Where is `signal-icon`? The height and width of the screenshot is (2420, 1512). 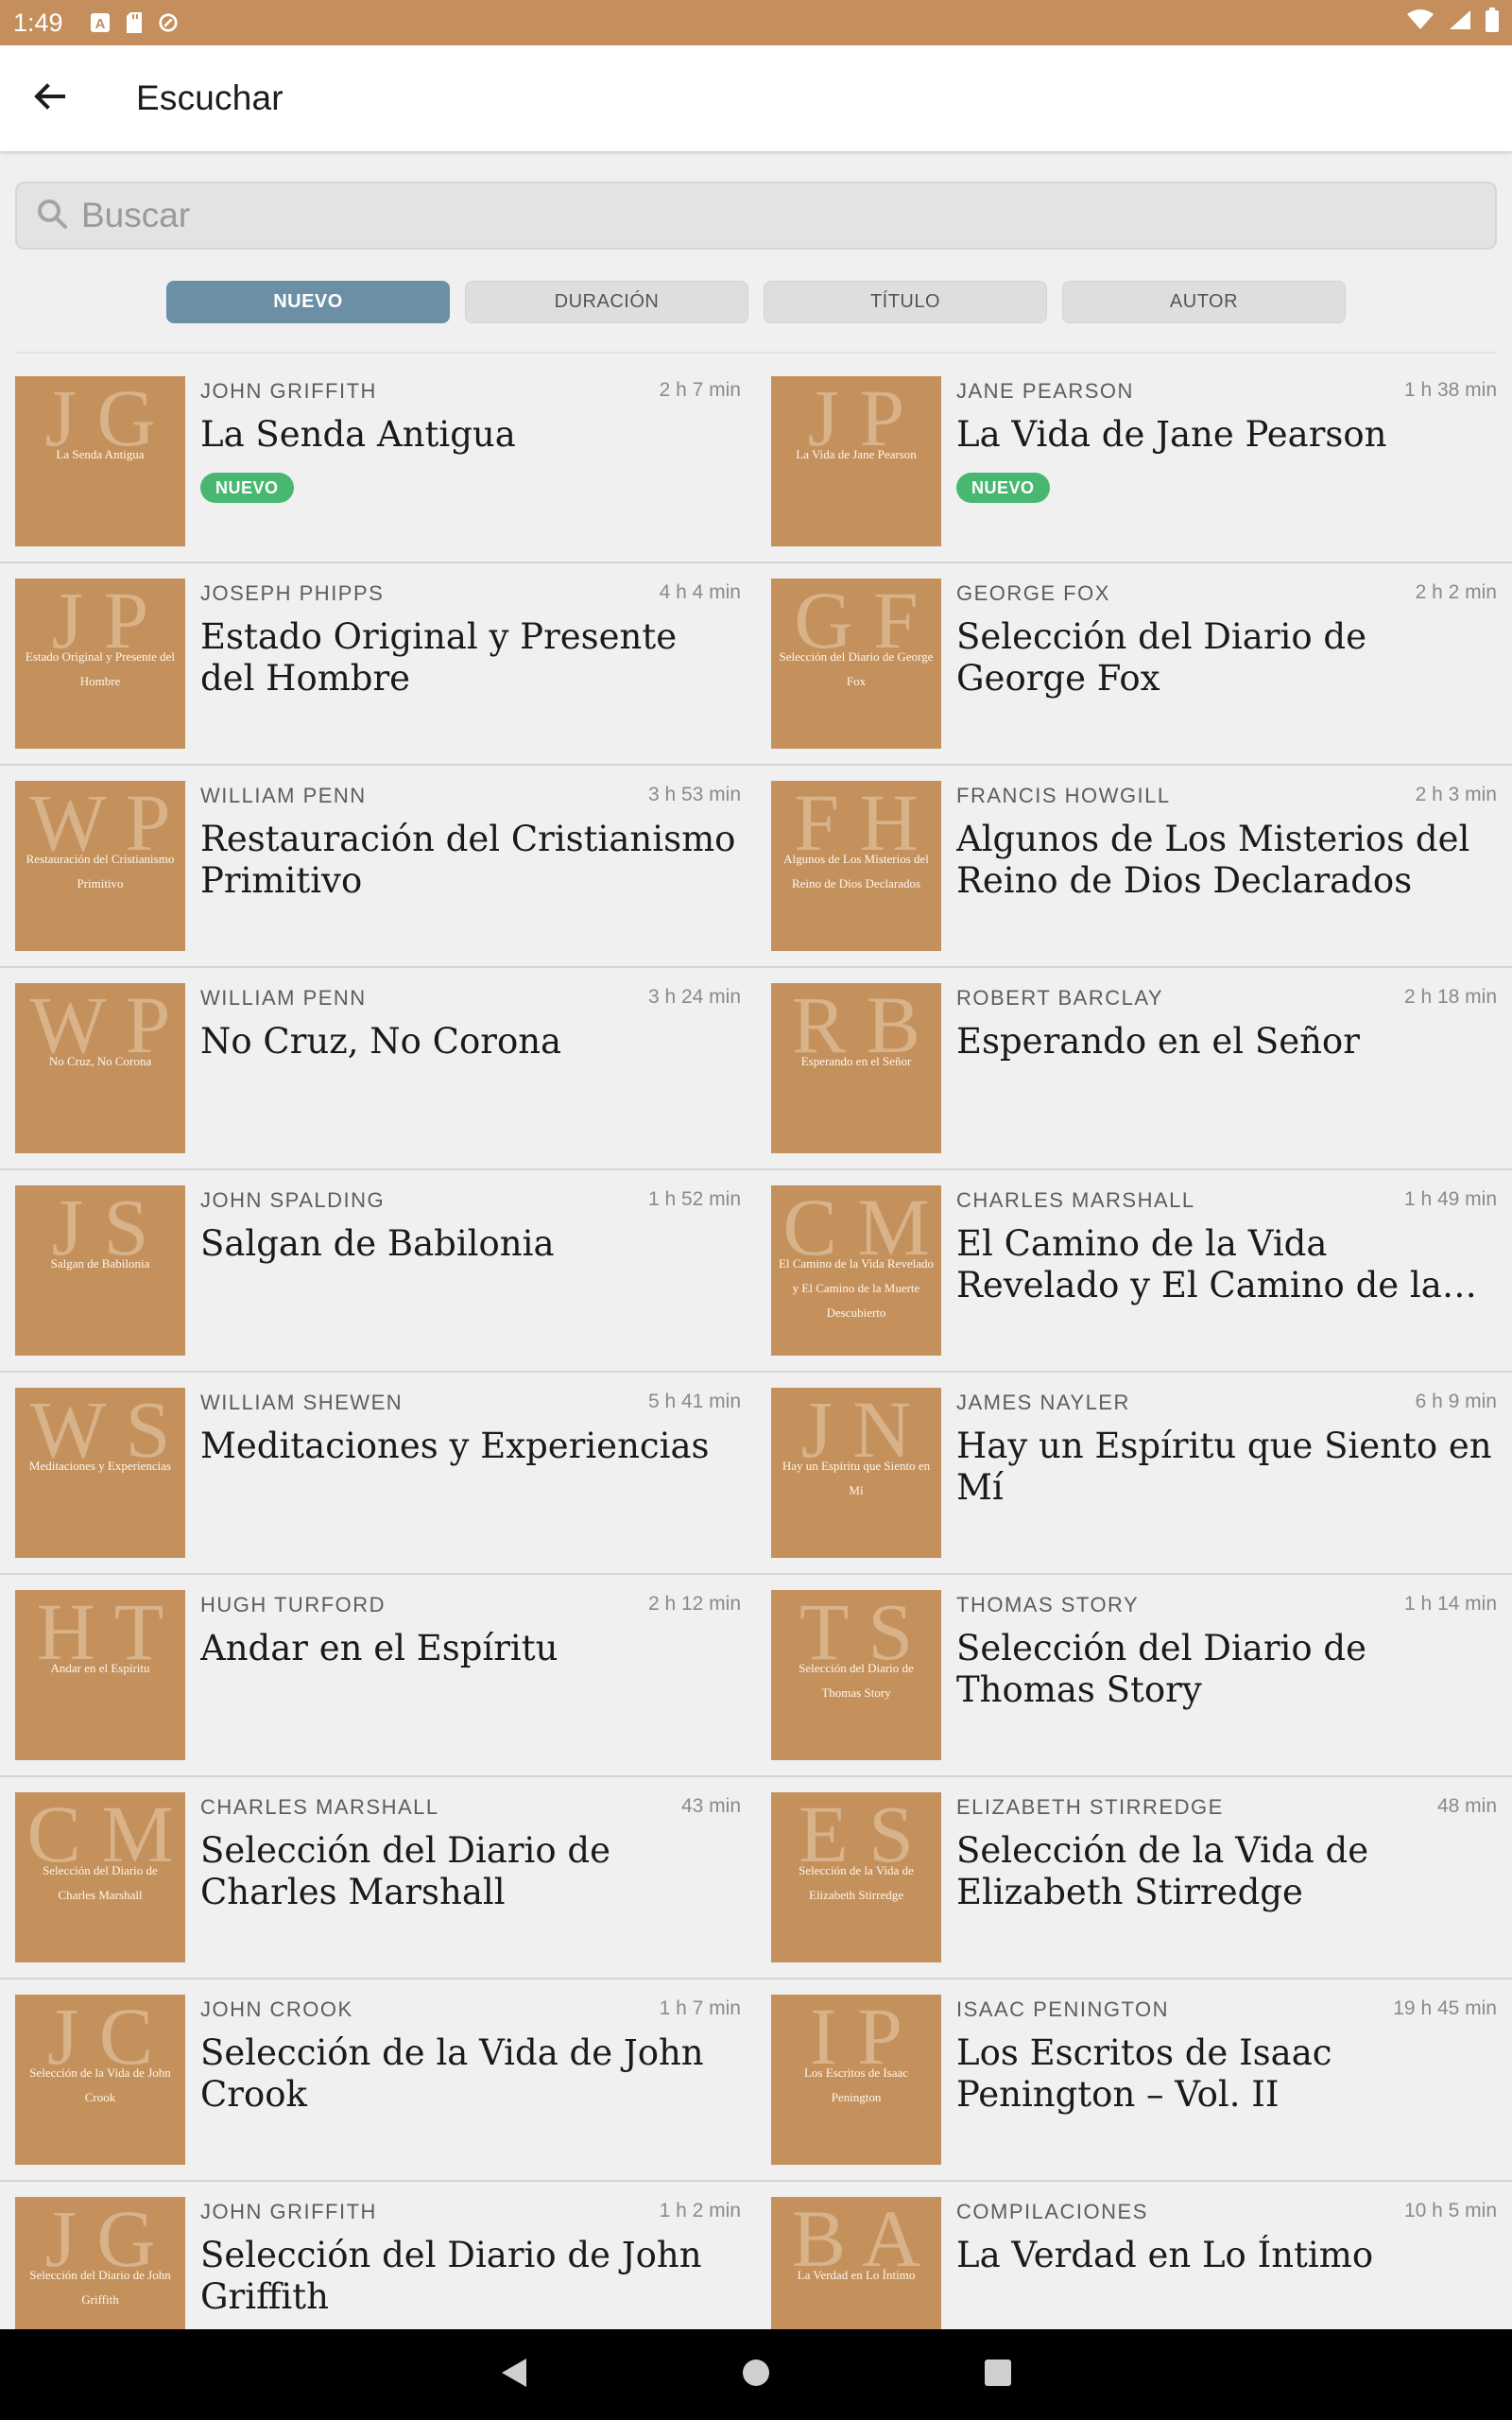
signal-icon is located at coordinates (1460, 24).